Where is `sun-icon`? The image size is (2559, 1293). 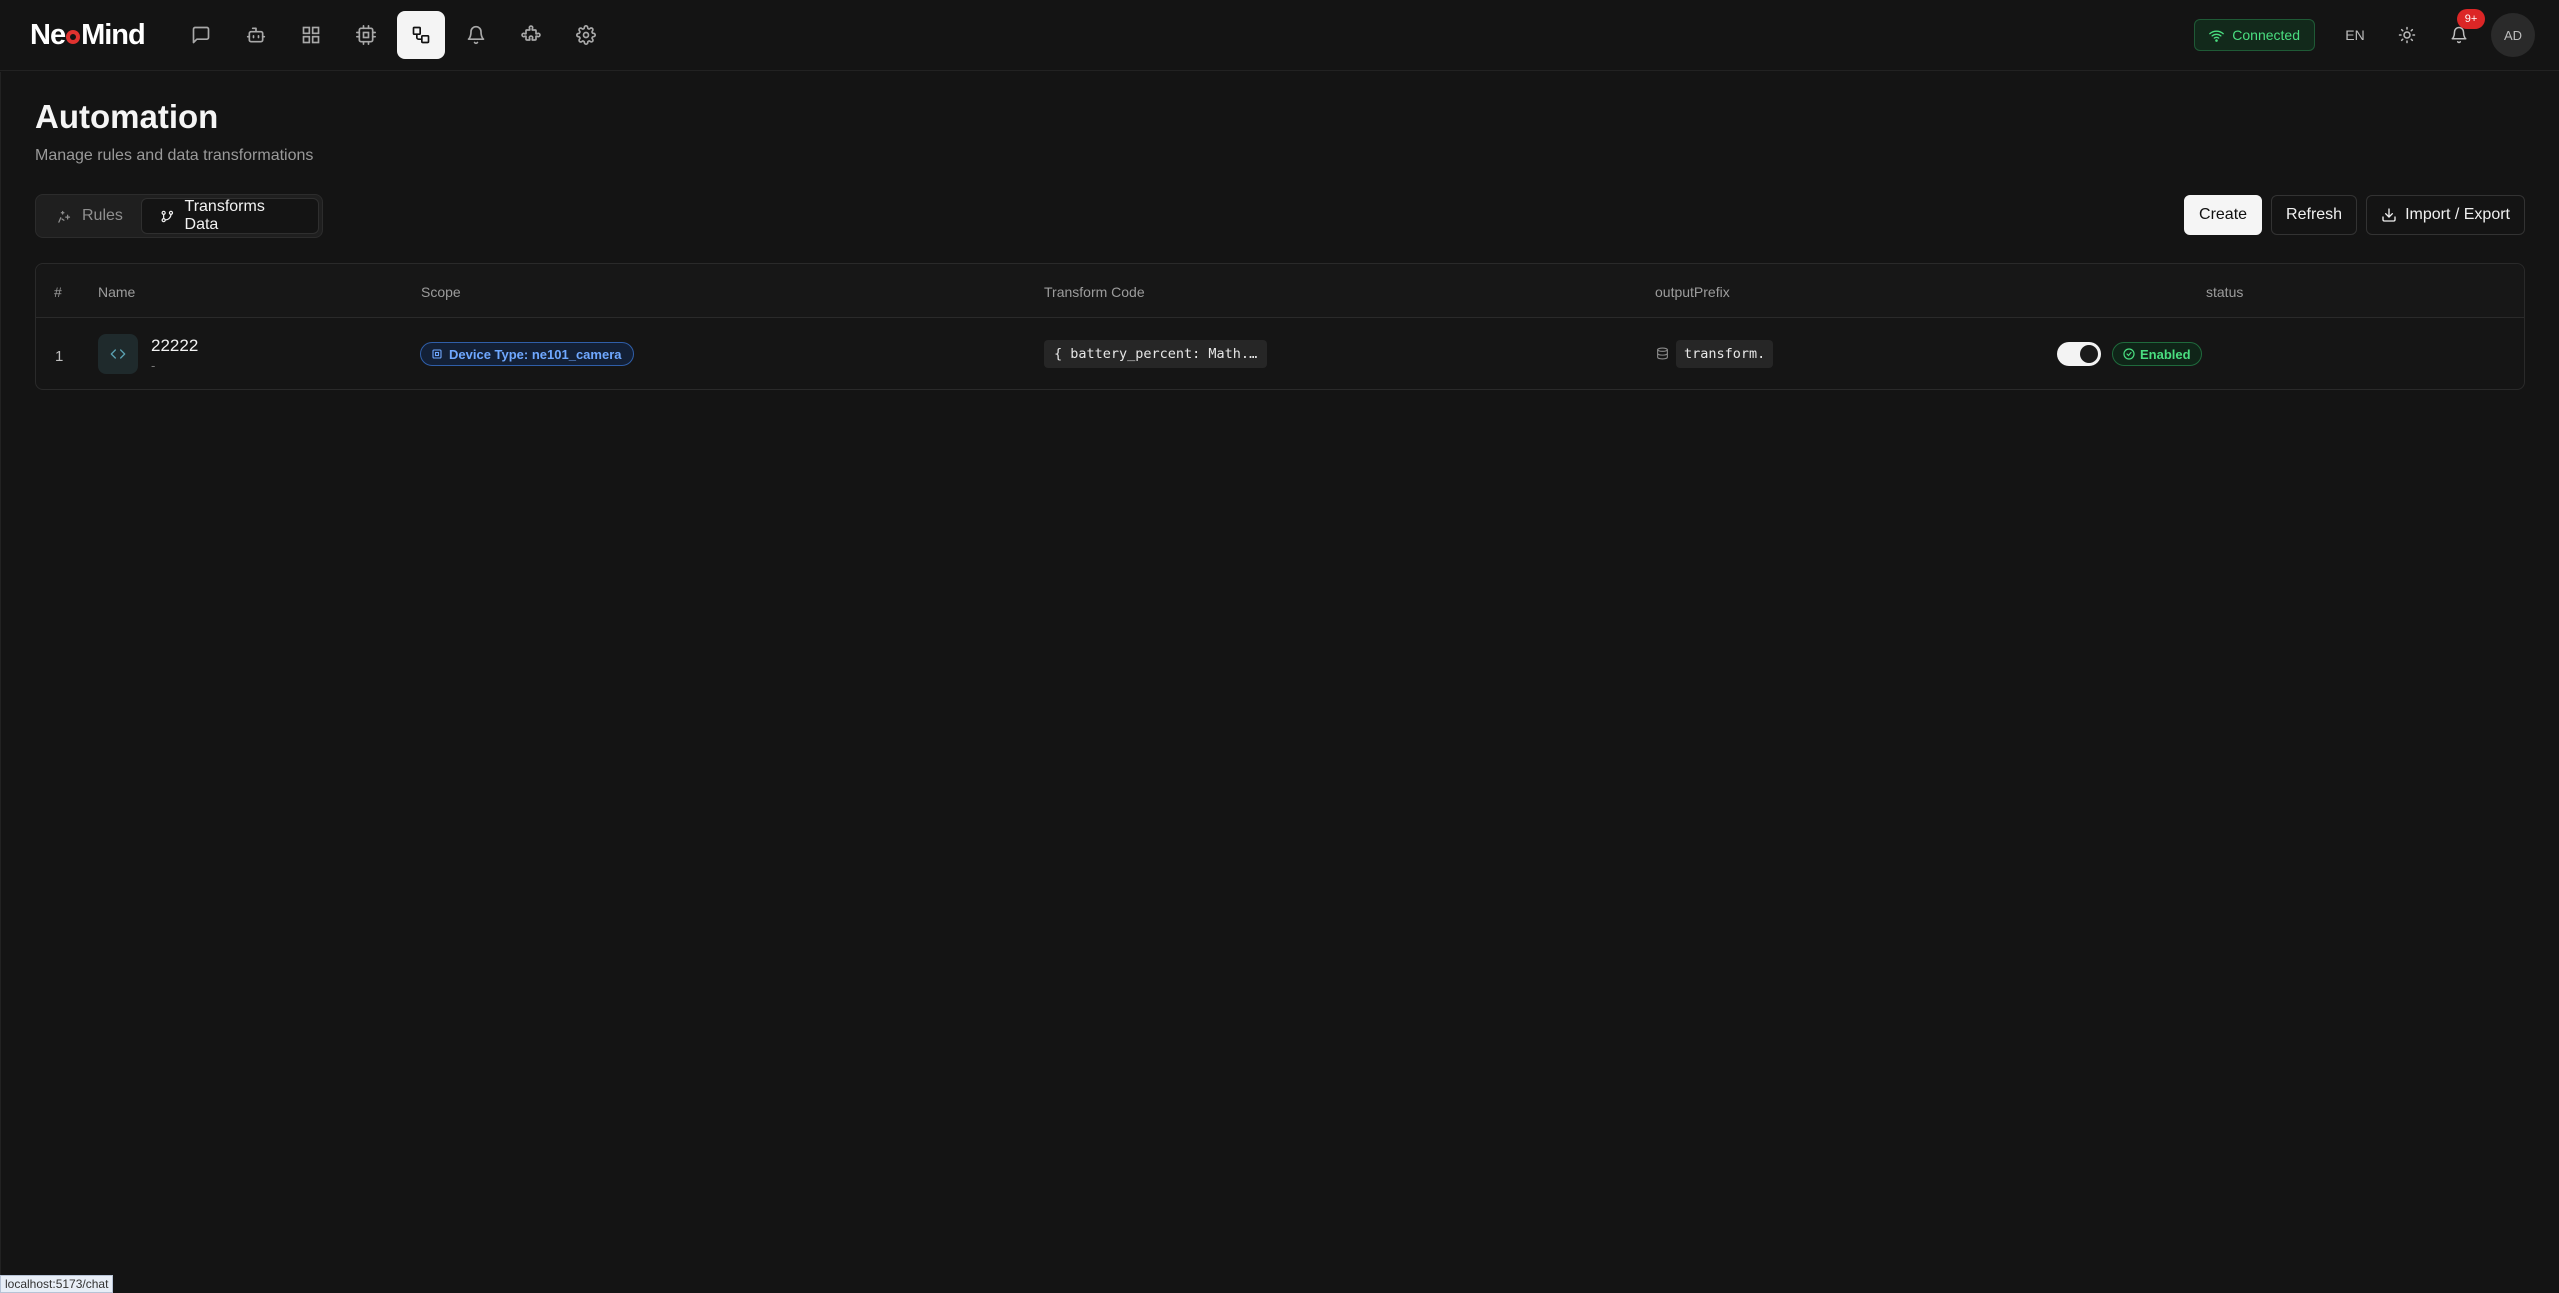
sun-icon is located at coordinates (2407, 35).